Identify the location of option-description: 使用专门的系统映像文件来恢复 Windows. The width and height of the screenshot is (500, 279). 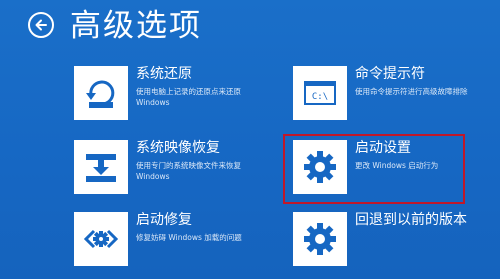
(188, 171).